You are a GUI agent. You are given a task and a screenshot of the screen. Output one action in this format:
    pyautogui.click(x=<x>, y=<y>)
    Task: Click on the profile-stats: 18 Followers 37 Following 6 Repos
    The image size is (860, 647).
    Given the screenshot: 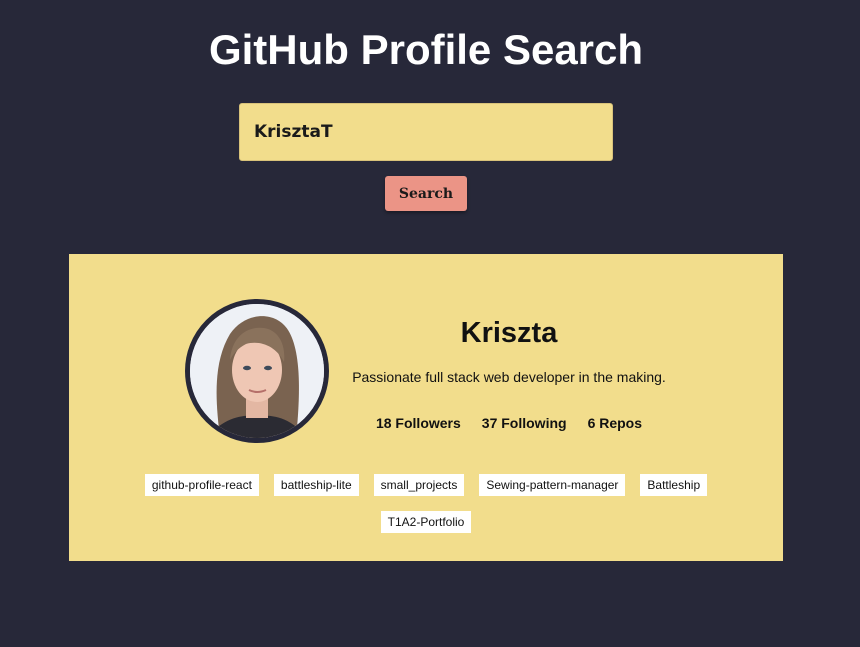 What is the action you would take?
    pyautogui.click(x=509, y=423)
    